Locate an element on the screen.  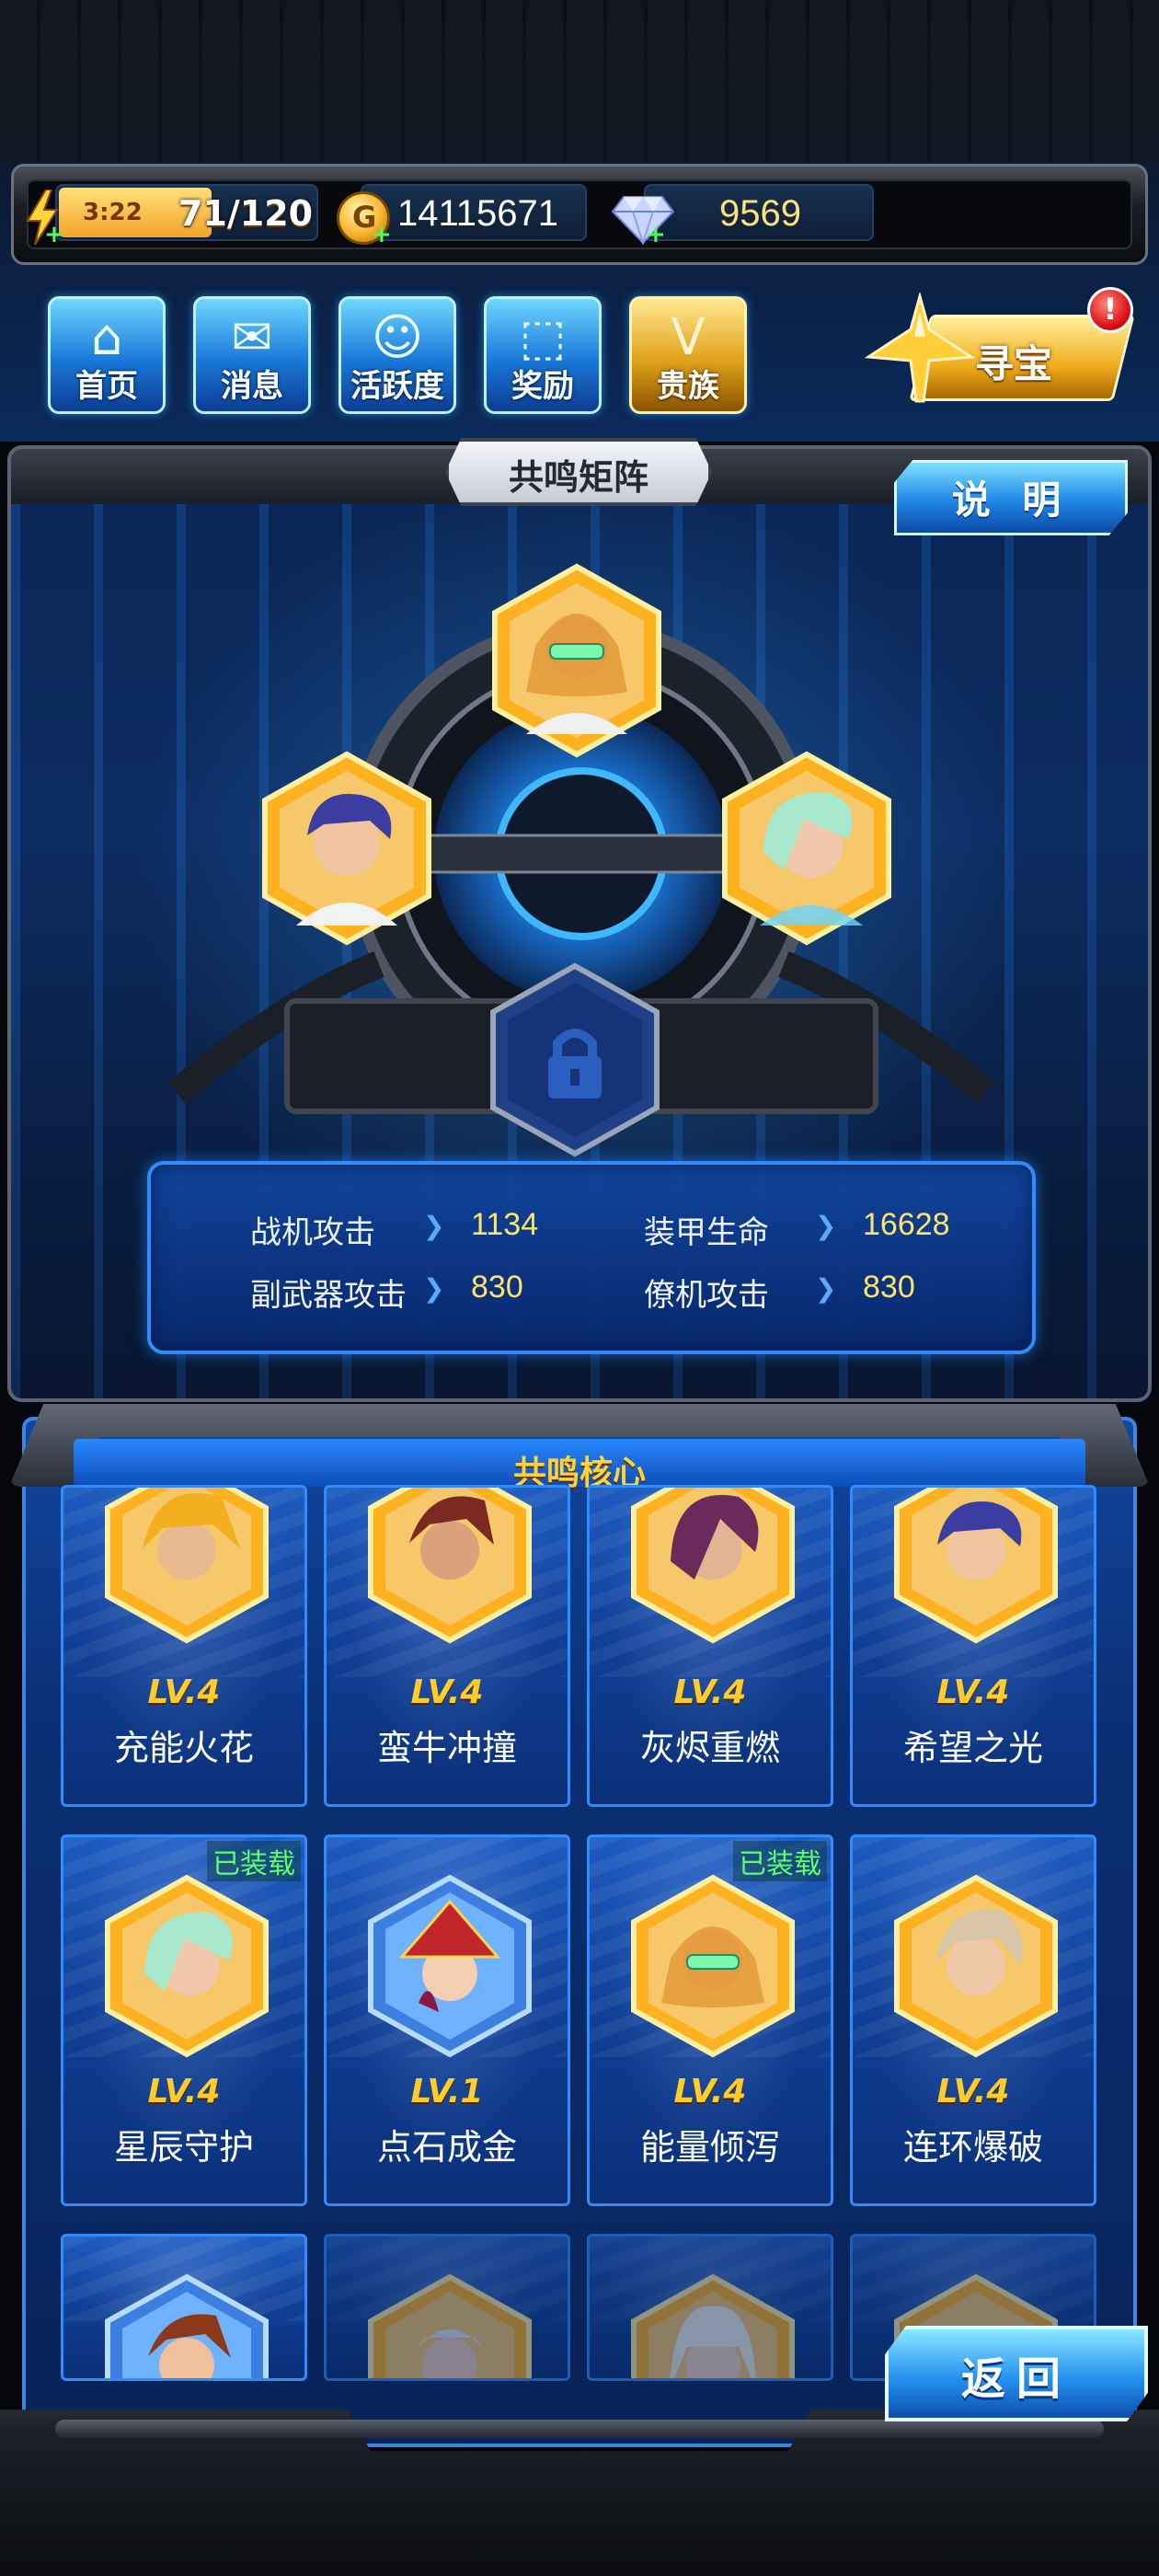
core-card: LV.4 灰烬重燃 is located at coordinates (710, 1646).